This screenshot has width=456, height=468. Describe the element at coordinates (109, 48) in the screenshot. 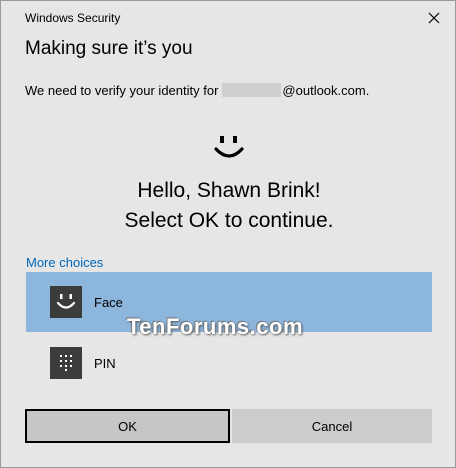

I see `dialog-heading: Making sure it’s you` at that location.